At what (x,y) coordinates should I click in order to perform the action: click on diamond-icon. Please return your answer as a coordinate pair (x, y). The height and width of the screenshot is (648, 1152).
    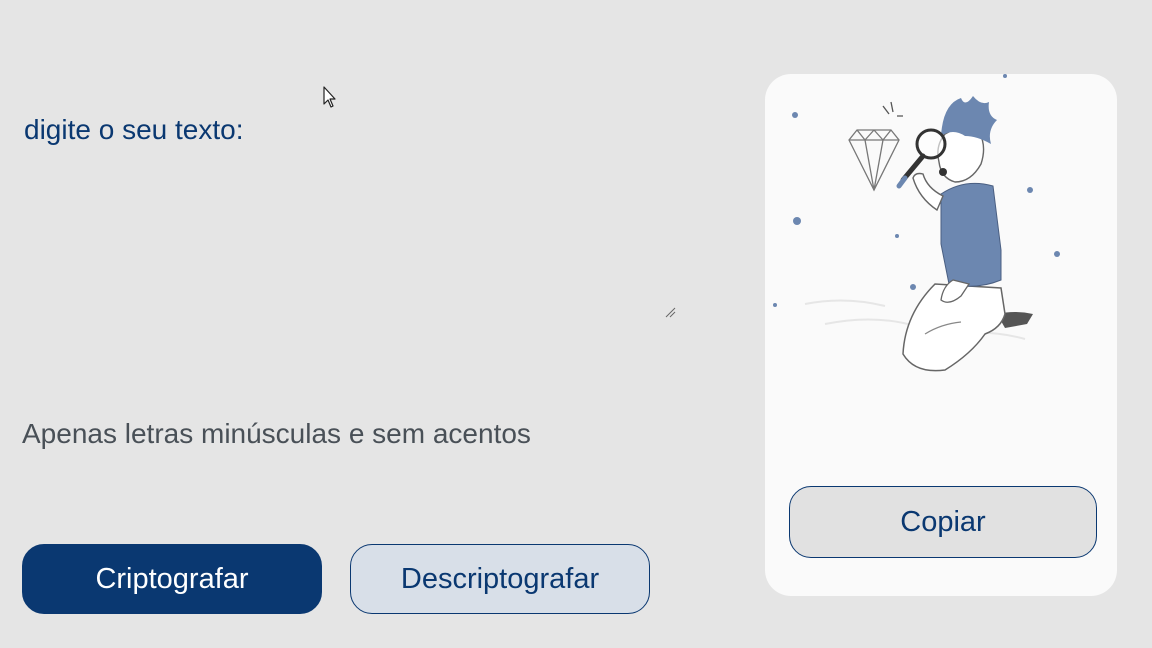
    Looking at the image, I should click on (874, 160).